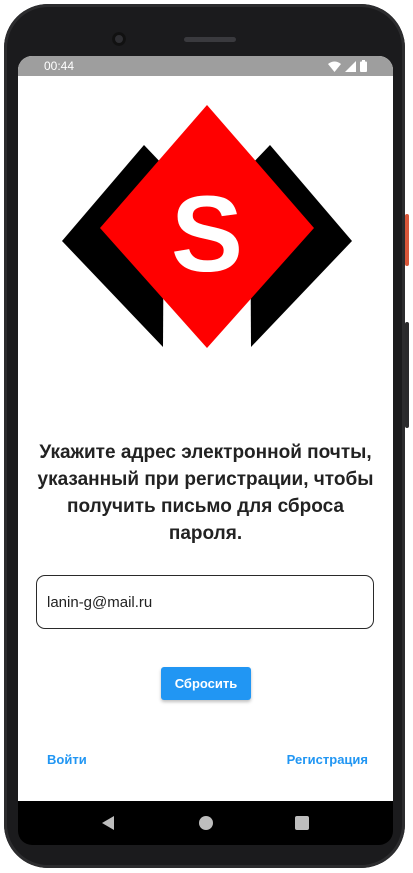 The width and height of the screenshot is (413, 873). I want to click on signal-icon, so click(350, 66).